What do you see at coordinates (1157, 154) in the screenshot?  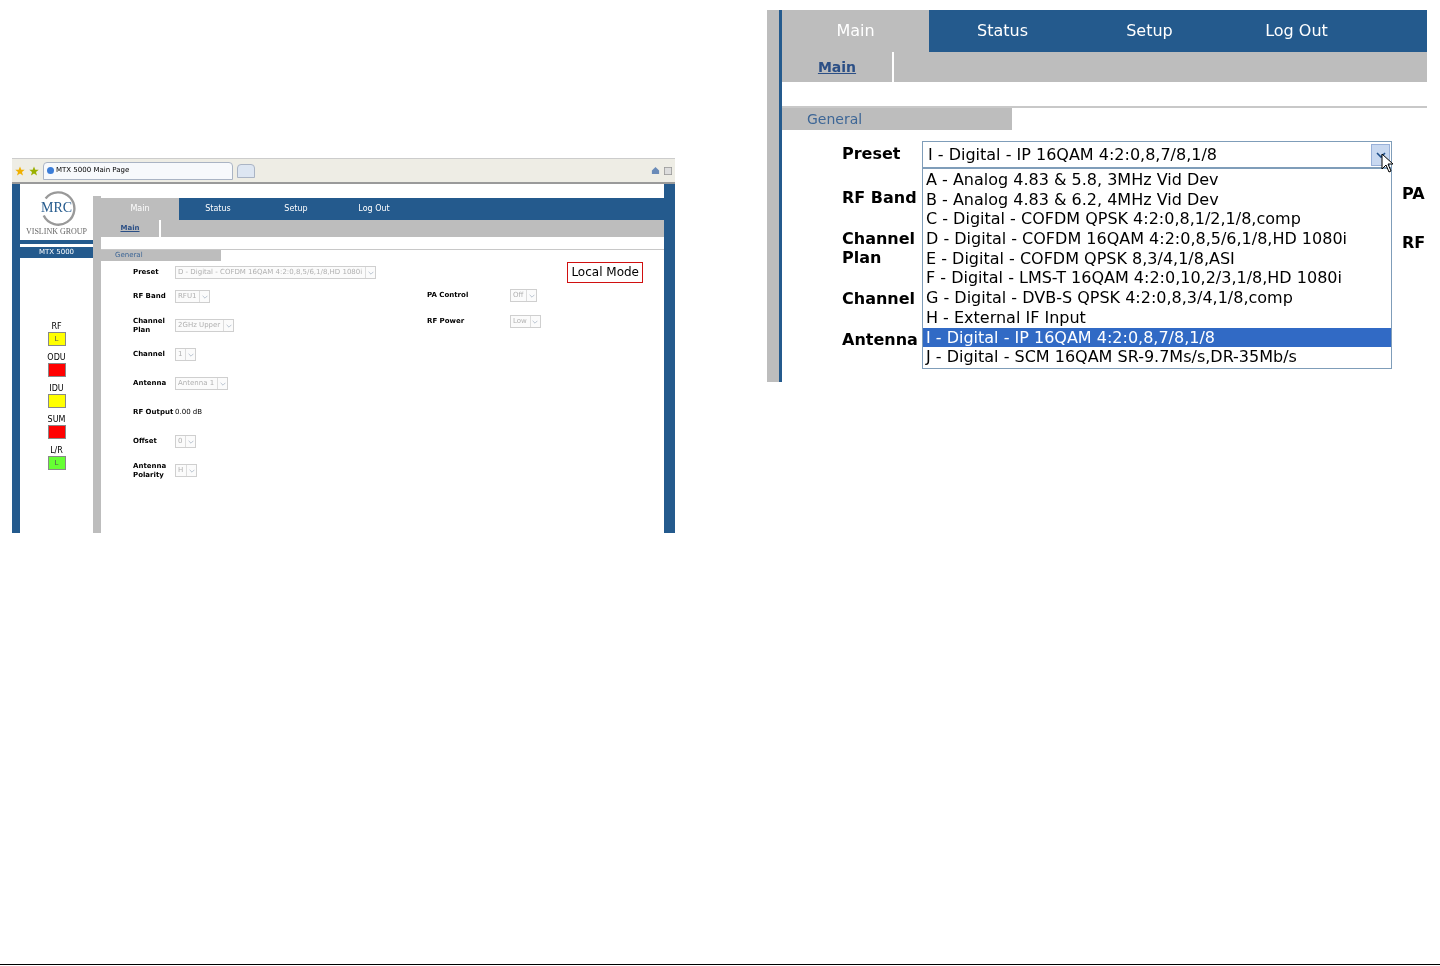 I see `preset-dropdown: I - Digital - IP 16QAM 4:2:0,8,7/8,1/8` at bounding box center [1157, 154].